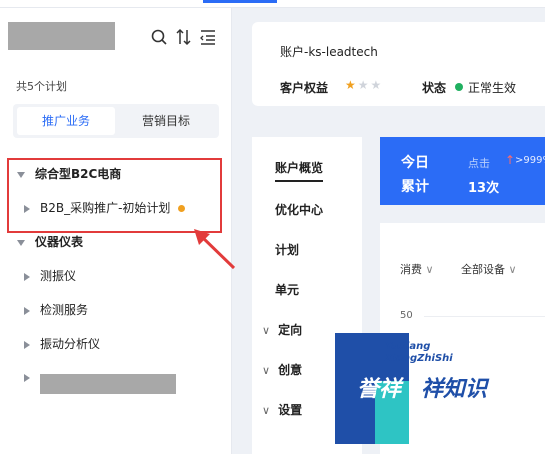 This screenshot has width=545, height=454. What do you see at coordinates (484, 316) in the screenshot?
I see `grid-line` at bounding box center [484, 316].